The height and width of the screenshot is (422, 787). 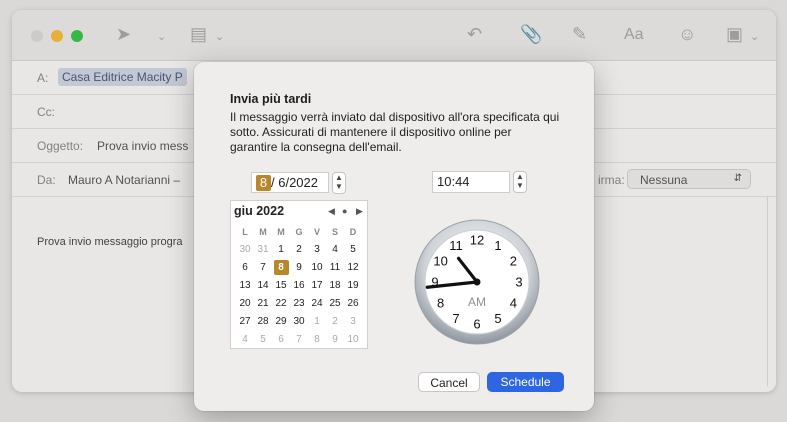 What do you see at coordinates (359, 211) in the screenshot?
I see `next-month-icon: ▶` at bounding box center [359, 211].